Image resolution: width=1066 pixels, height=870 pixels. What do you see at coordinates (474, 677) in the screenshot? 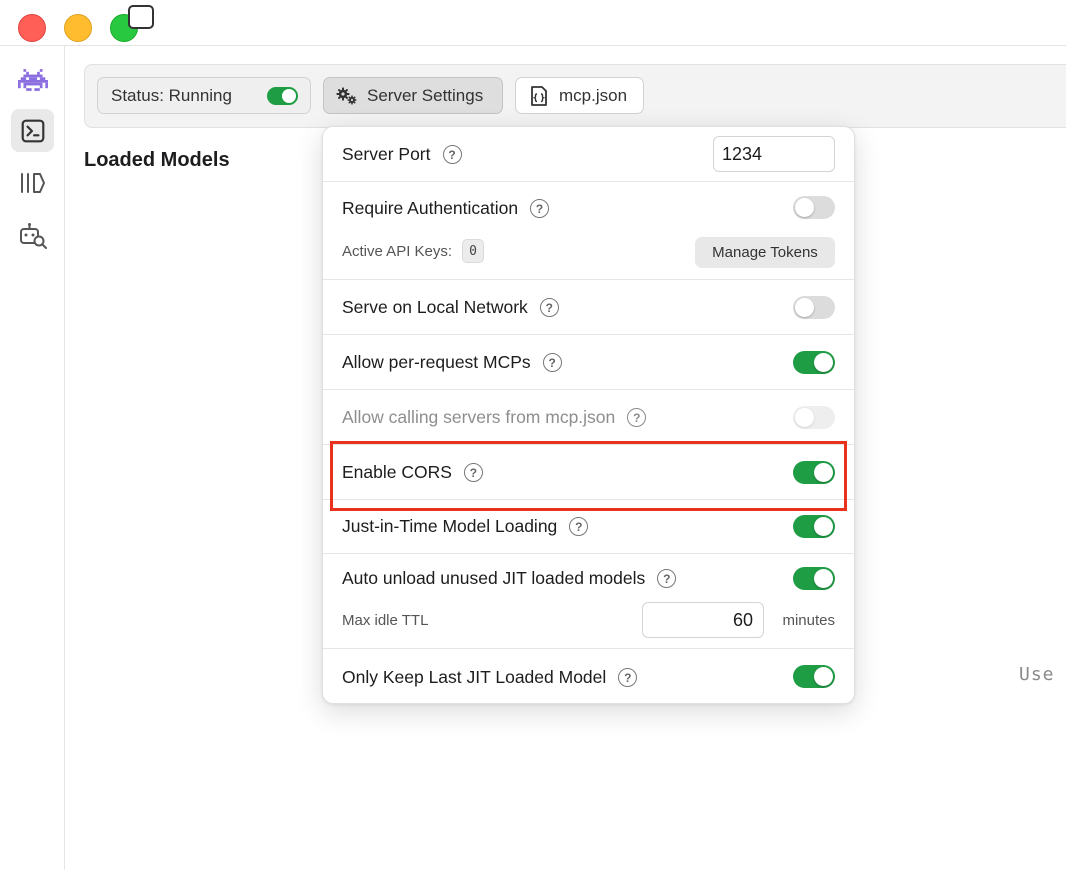
I see `keep-last-jit-label: Only Keep Last JIT Loaded Model` at bounding box center [474, 677].